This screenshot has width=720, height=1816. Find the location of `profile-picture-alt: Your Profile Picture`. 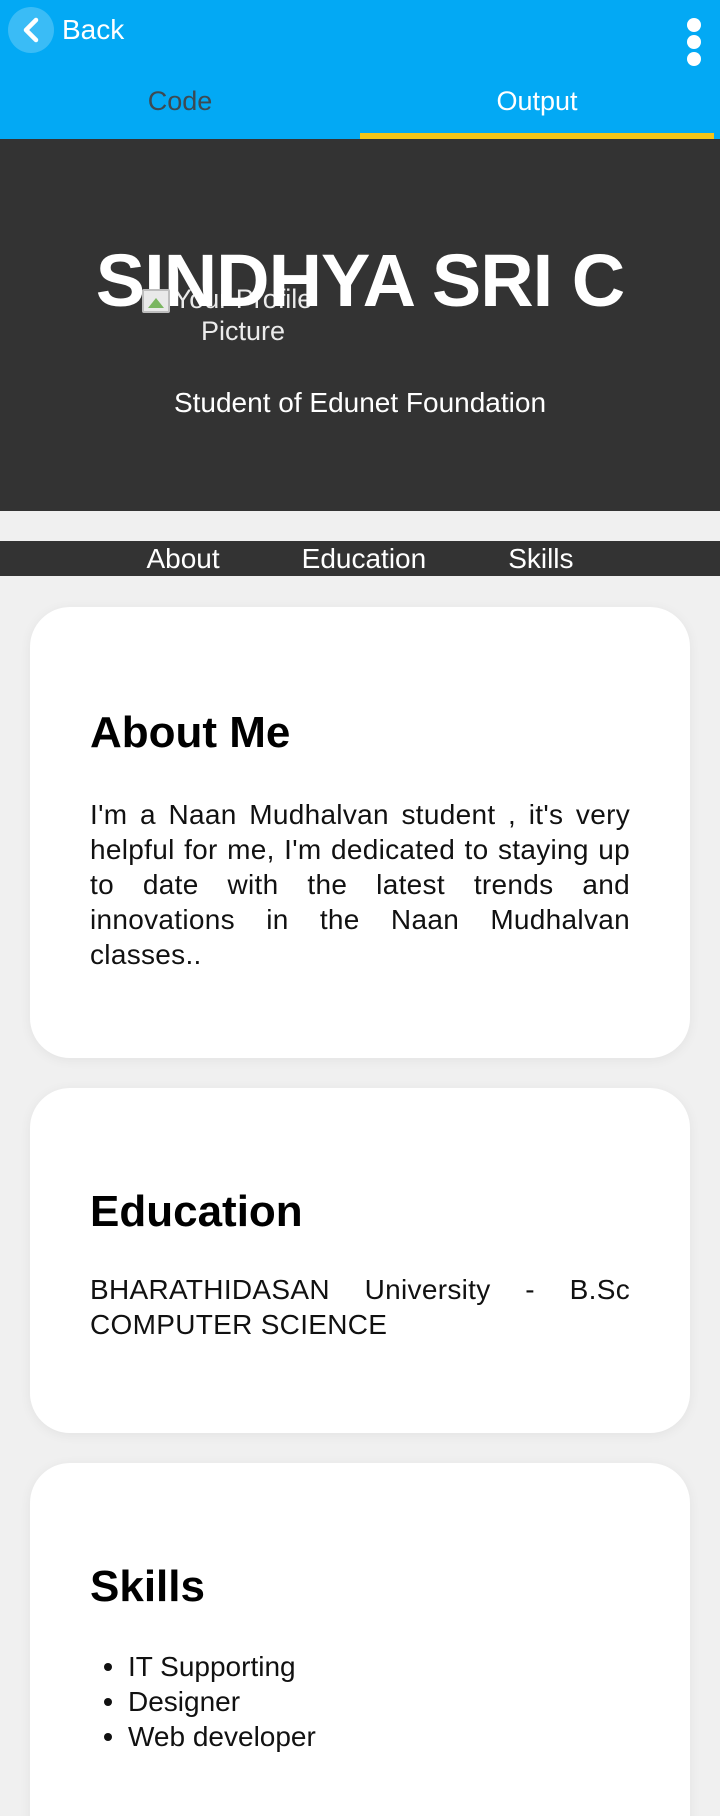

profile-picture-alt: Your Profile Picture is located at coordinates (243, 315).